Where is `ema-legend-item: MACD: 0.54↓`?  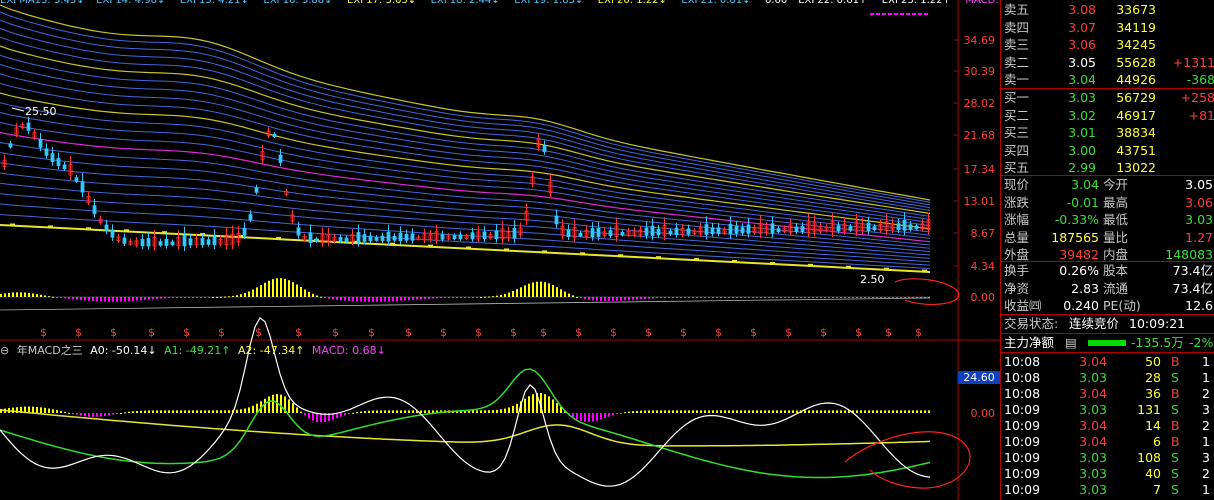 ema-legend-item: MACD: 0.54↓ is located at coordinates (982, 3).